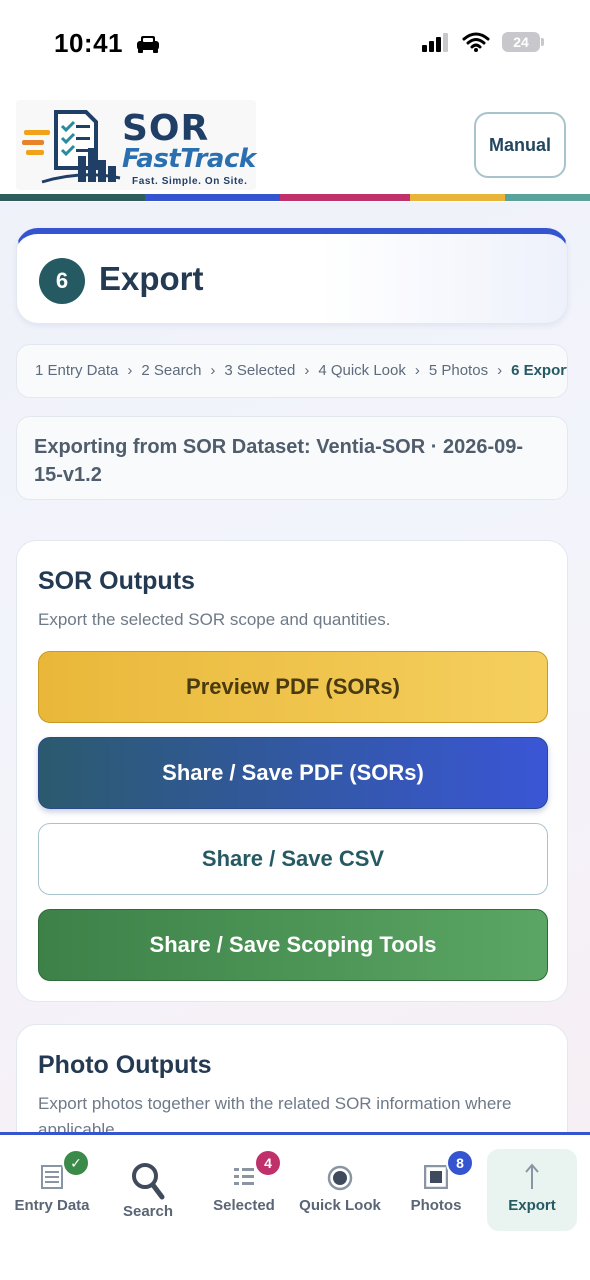 The width and height of the screenshot is (590, 1280). What do you see at coordinates (436, 1177) in the screenshot?
I see `photo-icon` at bounding box center [436, 1177].